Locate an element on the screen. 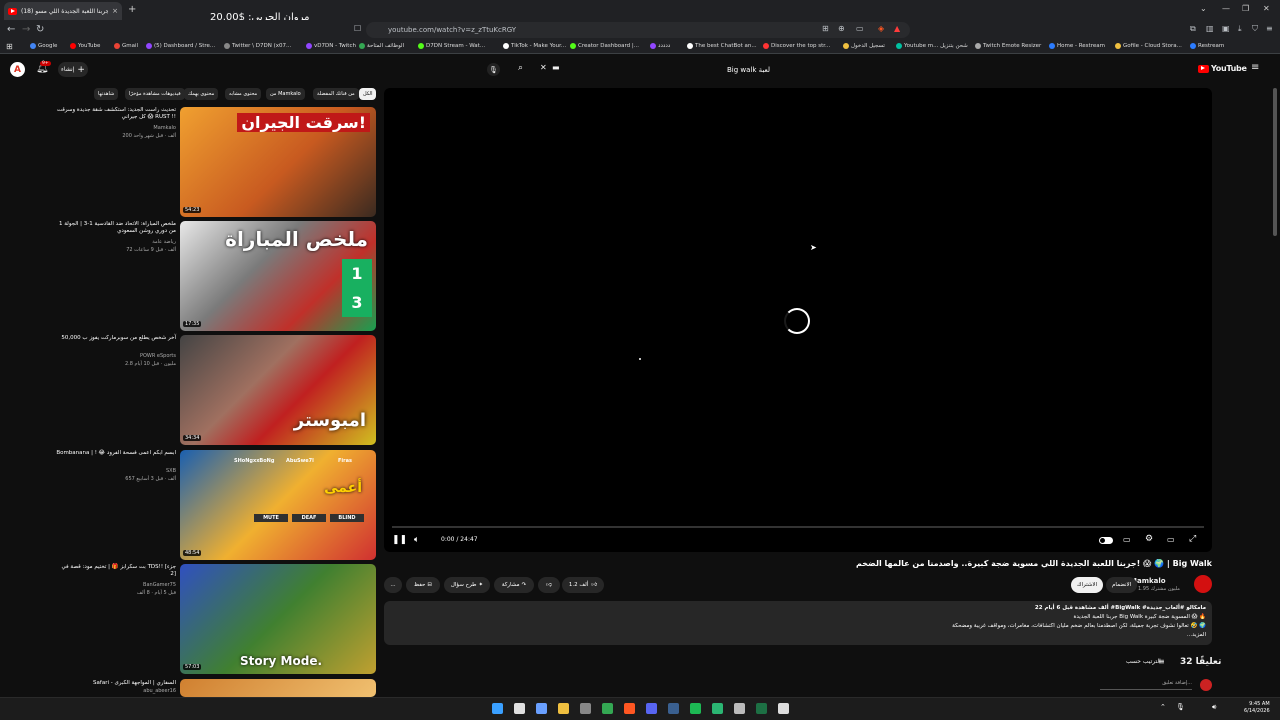 This screenshot has width=1280, height=720. app-icon is located at coordinates (717, 708).